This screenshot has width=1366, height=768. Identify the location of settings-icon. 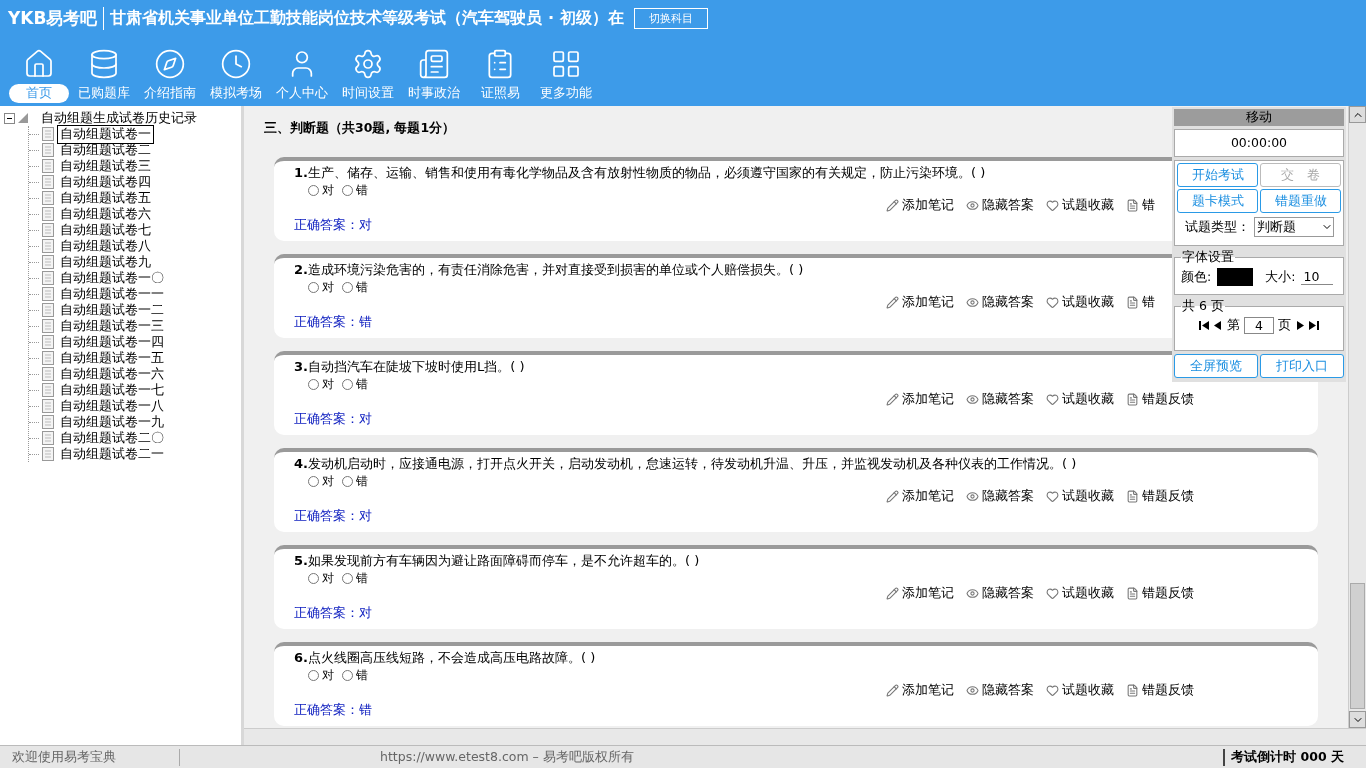
(368, 64).